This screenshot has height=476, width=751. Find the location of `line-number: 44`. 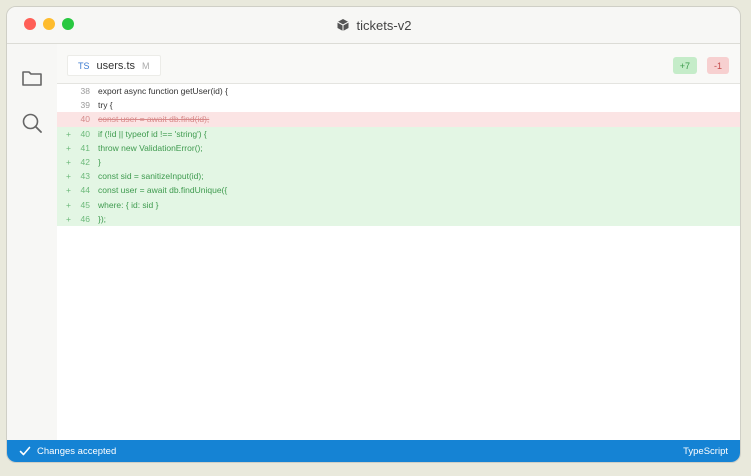

line-number: 44 is located at coordinates (85, 190).